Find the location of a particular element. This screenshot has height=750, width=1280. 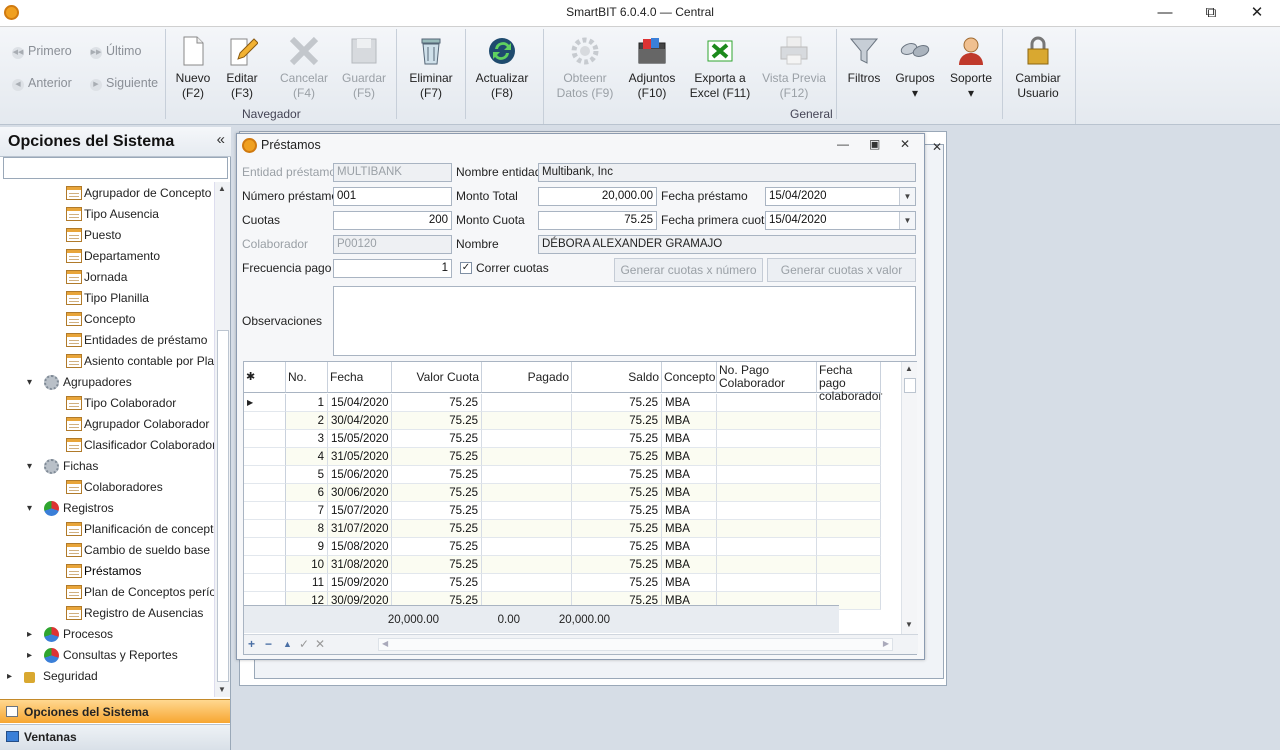

scroll-right-icon: ▶ is located at coordinates (886, 643).